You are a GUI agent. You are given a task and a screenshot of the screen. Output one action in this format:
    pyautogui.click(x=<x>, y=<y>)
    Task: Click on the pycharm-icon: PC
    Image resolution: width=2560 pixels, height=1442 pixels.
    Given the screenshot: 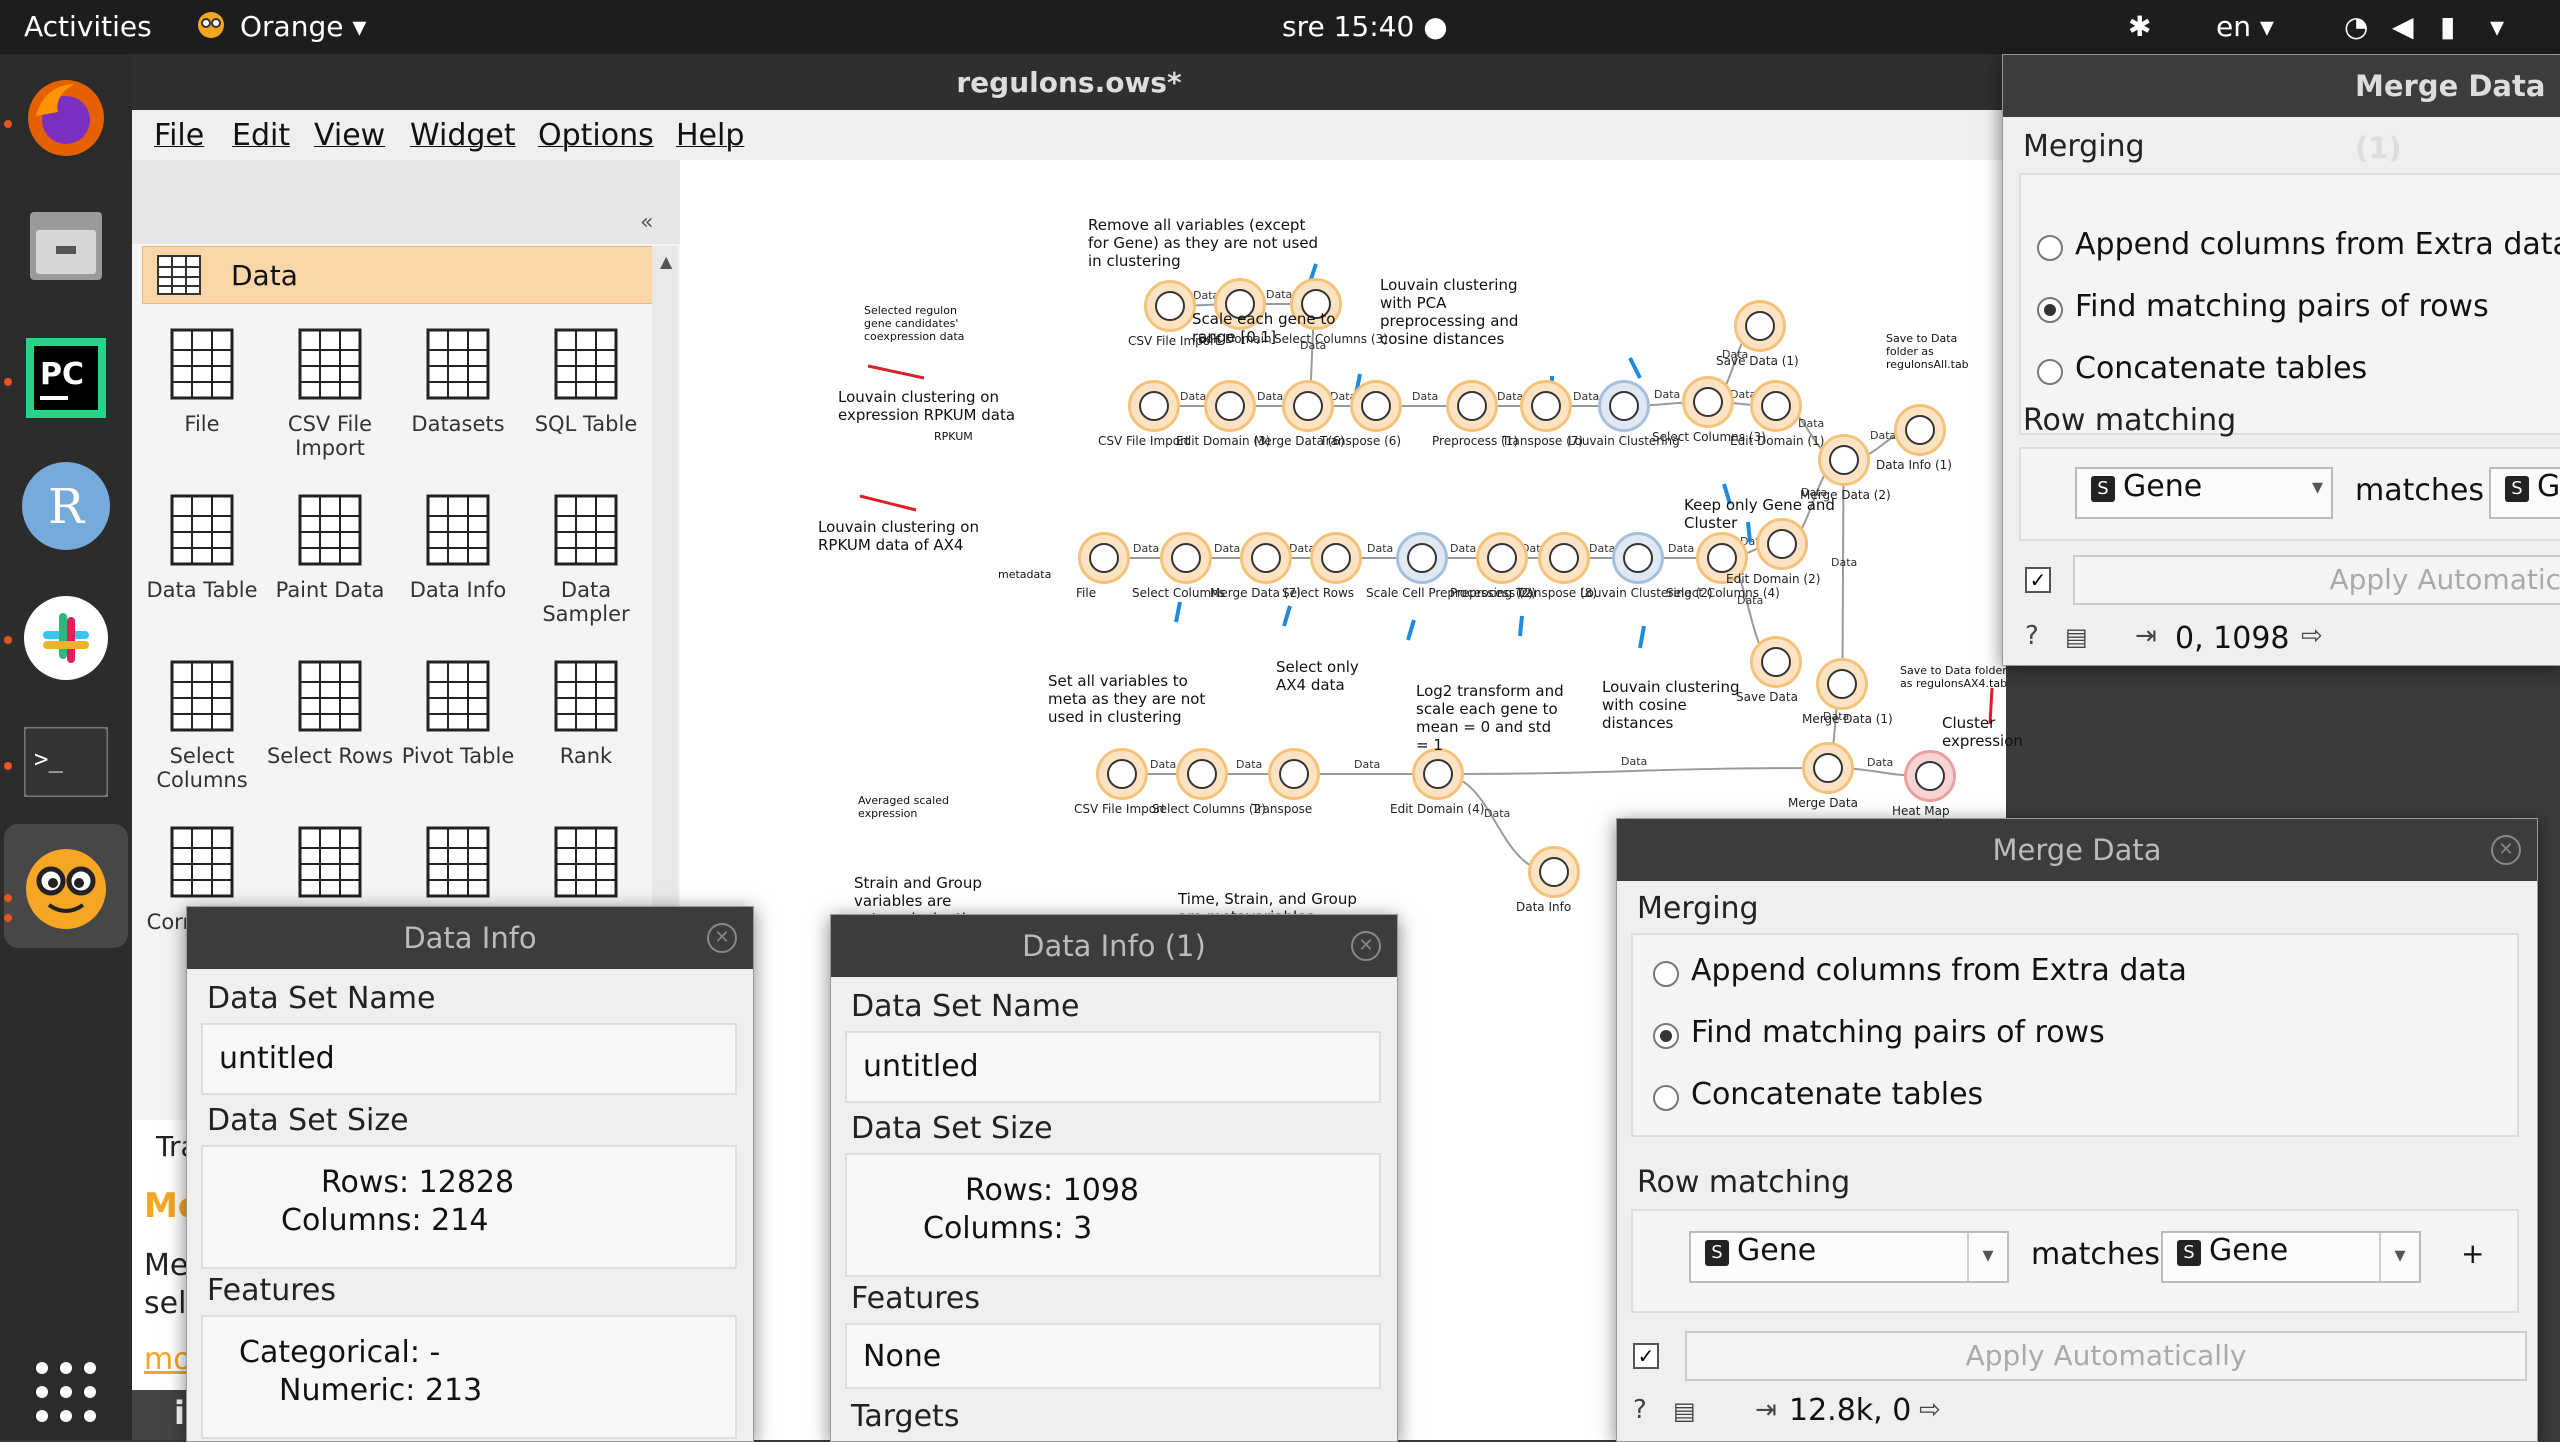 What is the action you would take?
    pyautogui.click(x=66, y=378)
    